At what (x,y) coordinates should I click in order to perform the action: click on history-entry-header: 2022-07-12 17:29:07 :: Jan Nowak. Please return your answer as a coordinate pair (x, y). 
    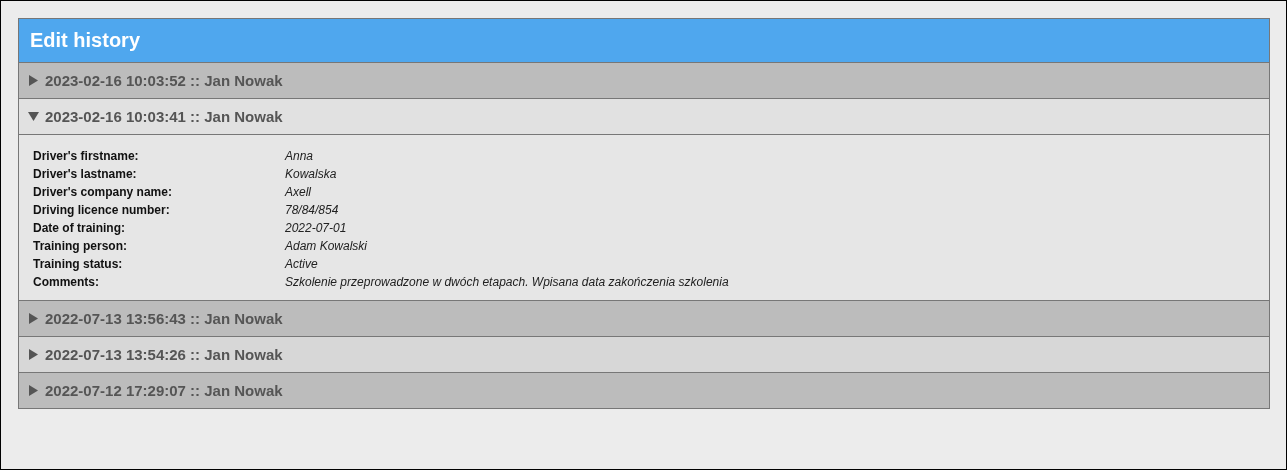
    Looking at the image, I should click on (644, 390).